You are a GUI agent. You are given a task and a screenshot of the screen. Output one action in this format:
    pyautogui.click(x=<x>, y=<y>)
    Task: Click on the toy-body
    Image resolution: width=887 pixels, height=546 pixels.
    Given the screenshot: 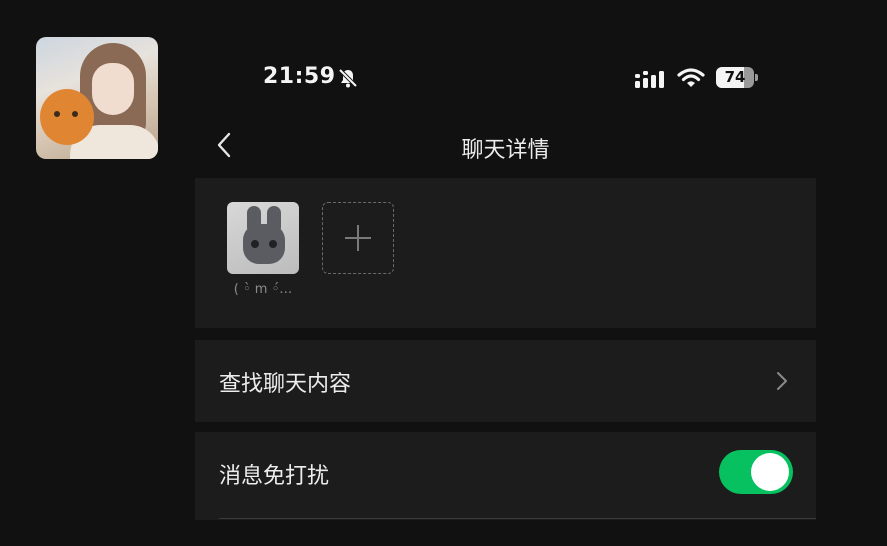 What is the action you would take?
    pyautogui.click(x=264, y=244)
    